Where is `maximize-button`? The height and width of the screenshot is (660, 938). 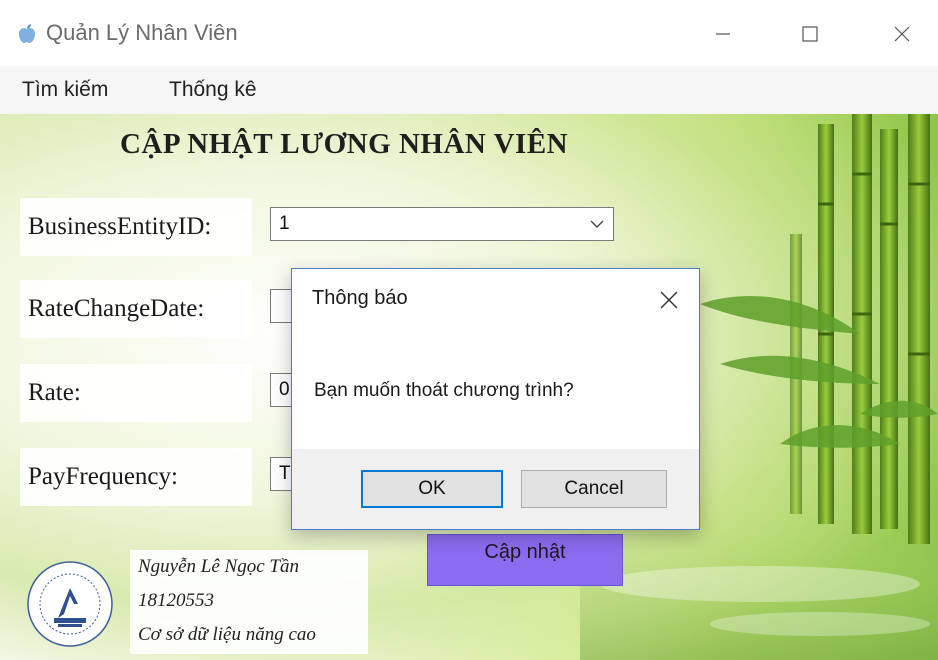 maximize-button is located at coordinates (810, 34).